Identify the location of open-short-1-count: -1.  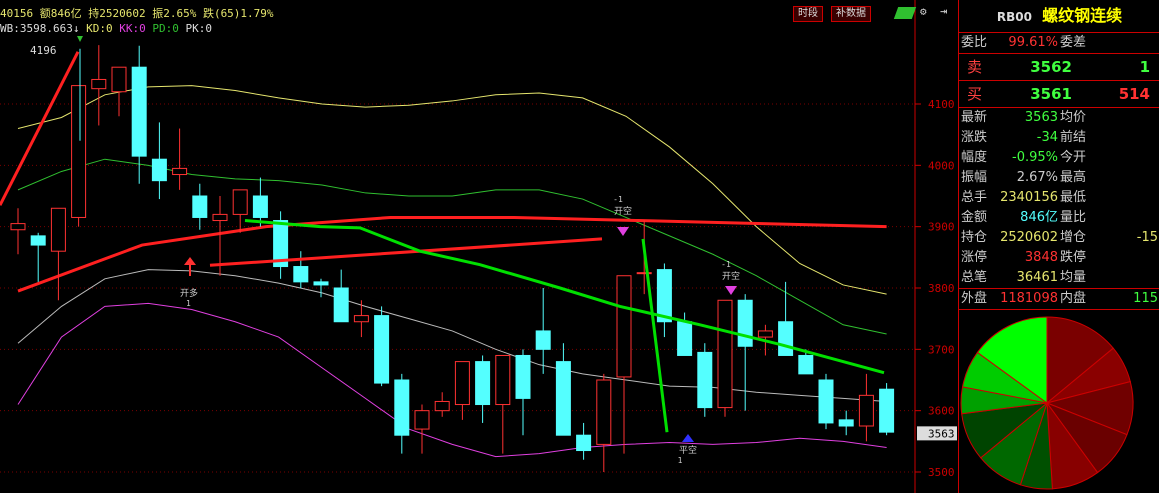
(618, 199).